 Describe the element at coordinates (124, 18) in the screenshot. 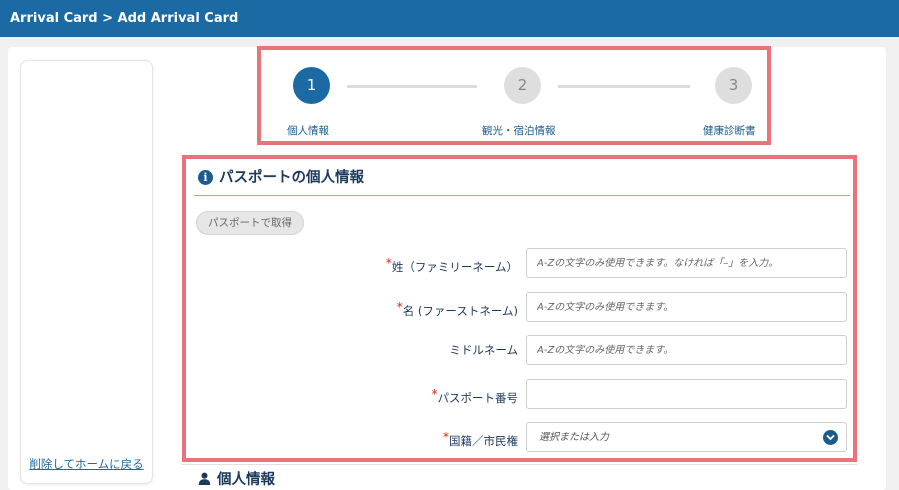

I see `breadcrumb: Arrival Card > Add Arrival Card` at that location.